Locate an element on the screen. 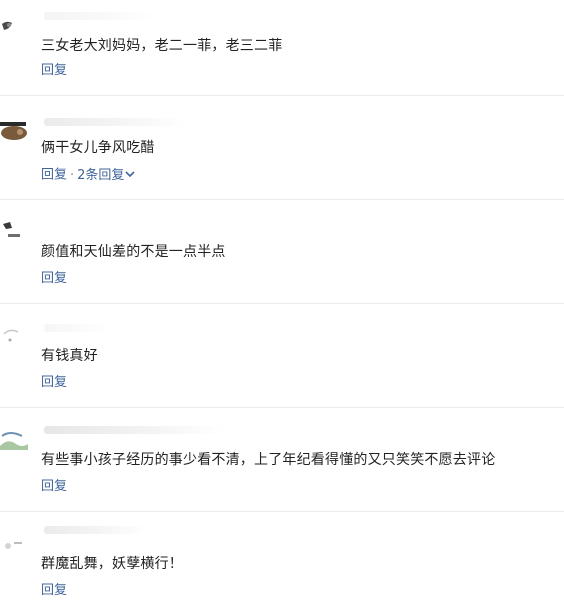 This screenshot has height=616, width=564. comment-text: 俩干女儿争风吃醋 is located at coordinates (98, 148).